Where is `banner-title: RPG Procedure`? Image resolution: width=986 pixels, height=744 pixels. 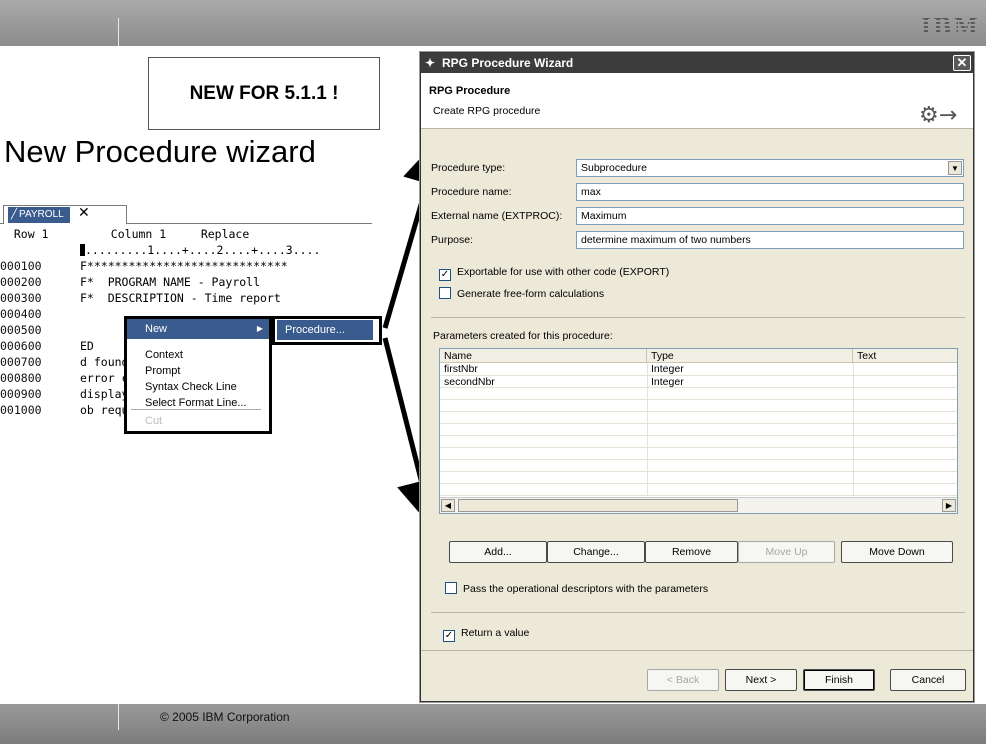 banner-title: RPG Procedure is located at coordinates (470, 91).